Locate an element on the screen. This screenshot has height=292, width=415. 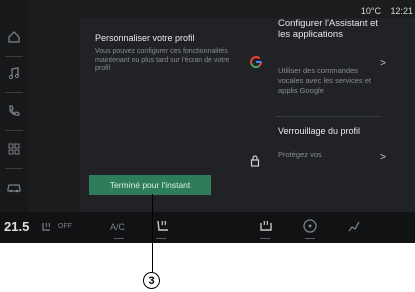
lock-item-description: Protégez vos is located at coordinates (300, 154).